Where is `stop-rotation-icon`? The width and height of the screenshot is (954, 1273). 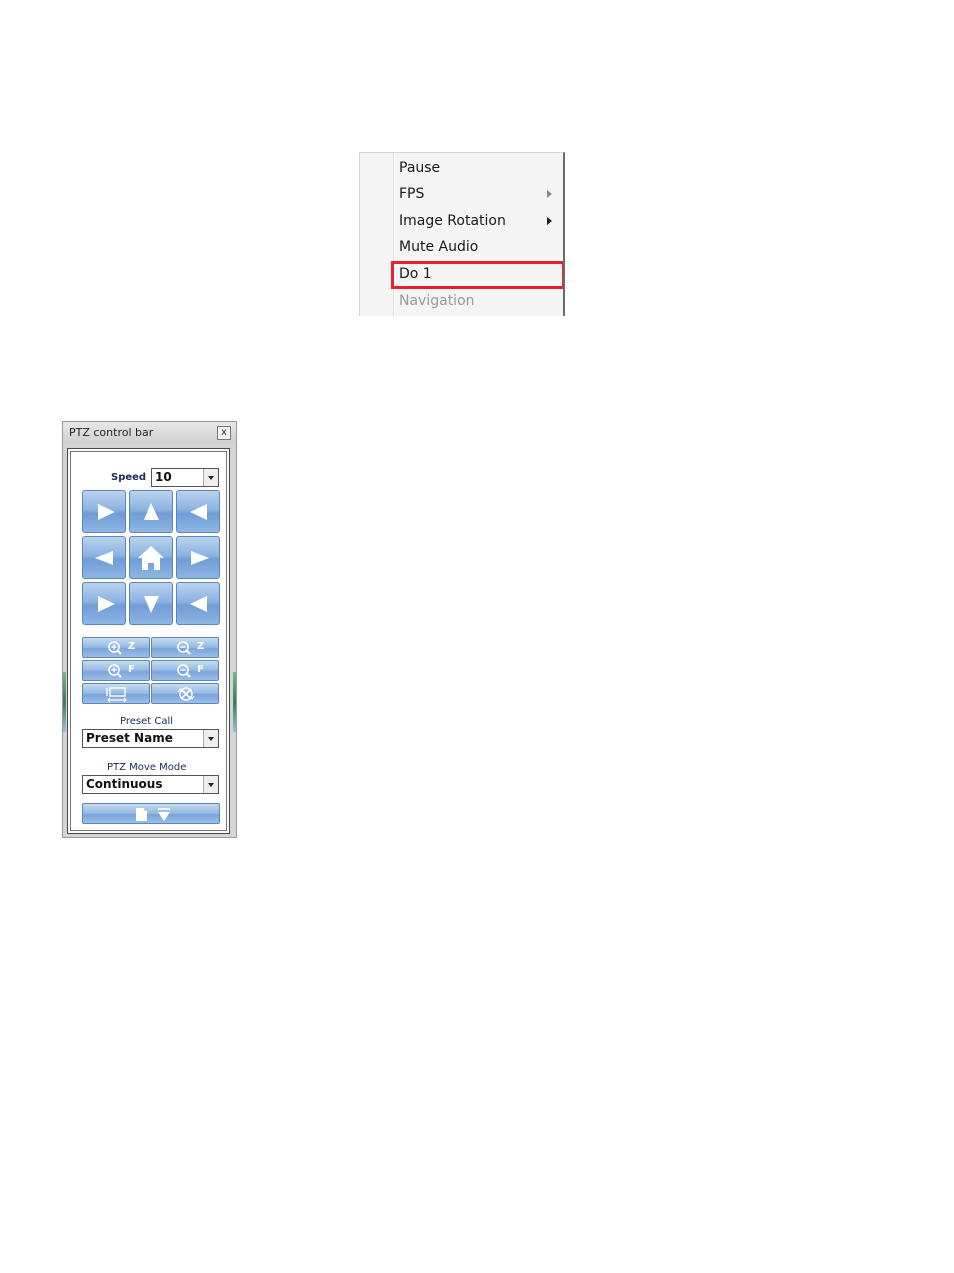 stop-rotation-icon is located at coordinates (186, 694).